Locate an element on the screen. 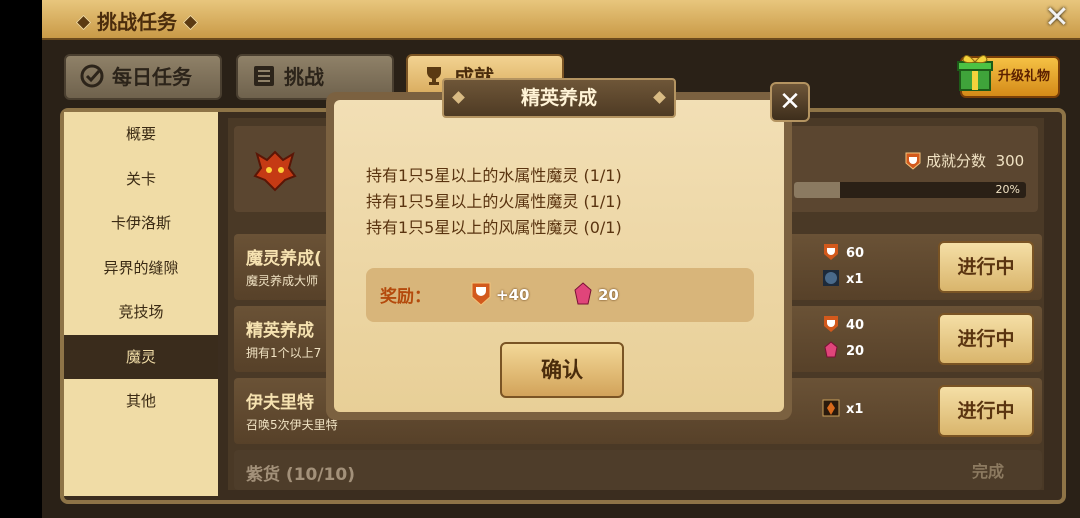 The image size is (1080, 518). list-item-title: 伊夫里特 is located at coordinates (280, 403).